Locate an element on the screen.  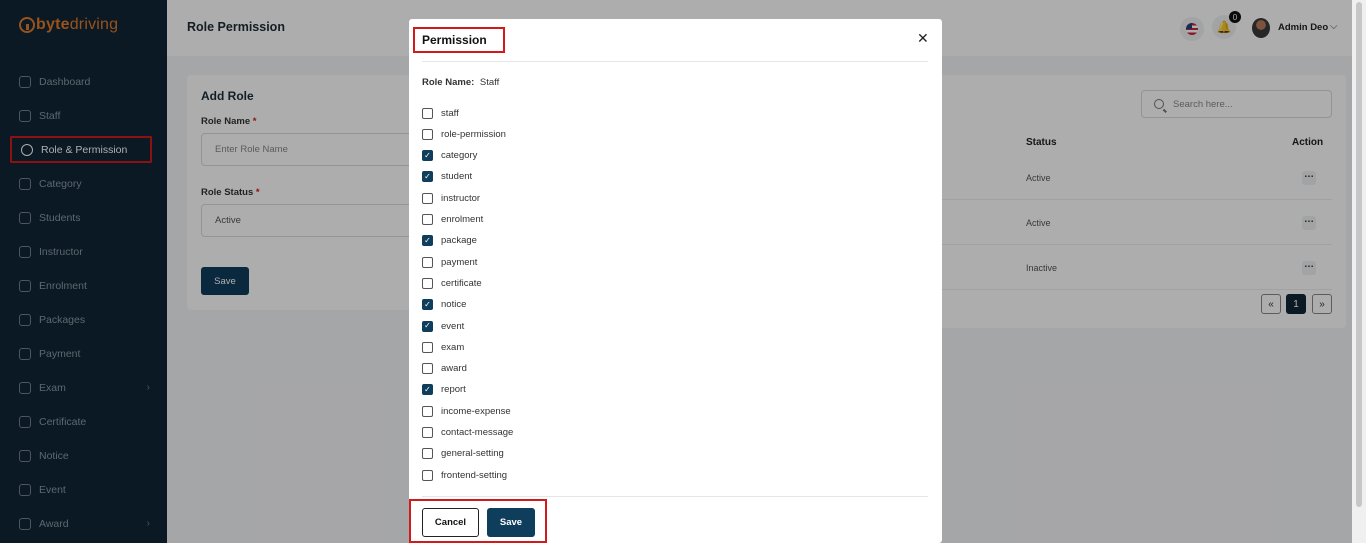
cancel-button: Cancel is located at coordinates (450, 522).